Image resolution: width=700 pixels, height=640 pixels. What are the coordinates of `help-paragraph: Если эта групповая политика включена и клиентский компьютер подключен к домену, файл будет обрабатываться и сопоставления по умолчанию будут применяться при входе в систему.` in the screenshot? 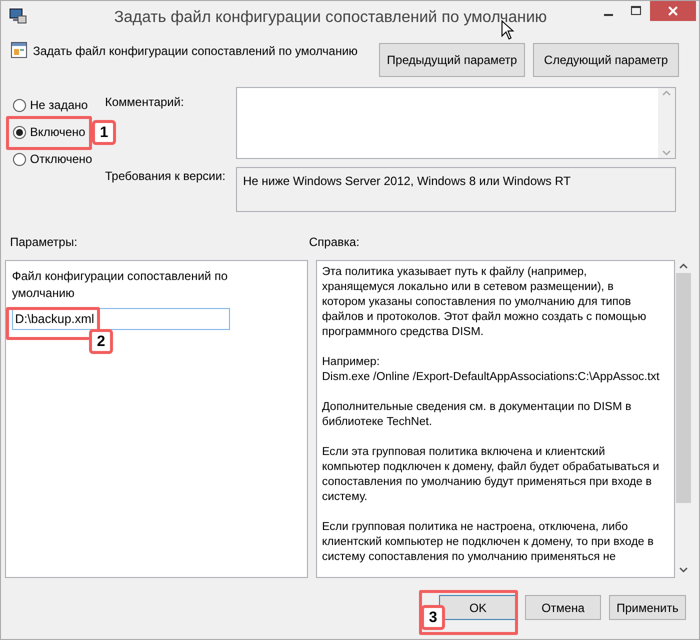 It's located at (491, 475).